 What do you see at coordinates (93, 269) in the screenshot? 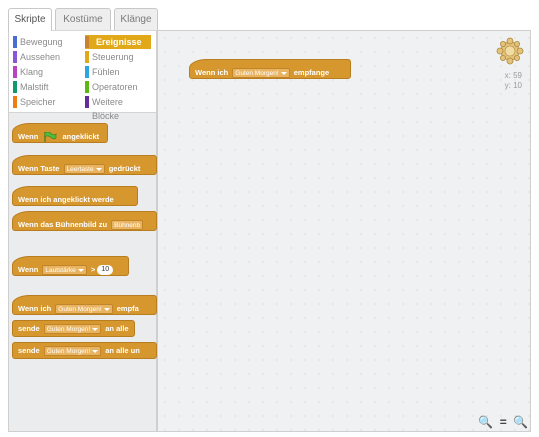
I see `block-text: >` at bounding box center [93, 269].